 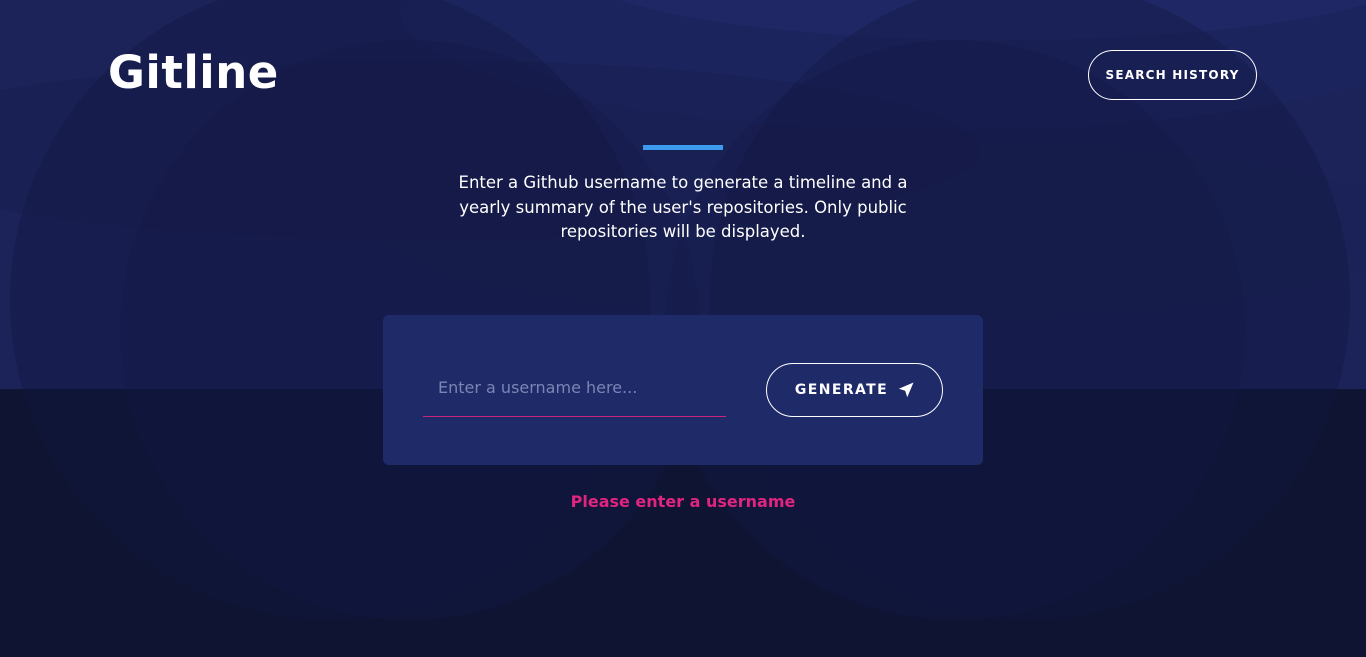 I want to click on generate-button: GENERATE, so click(x=854, y=390).